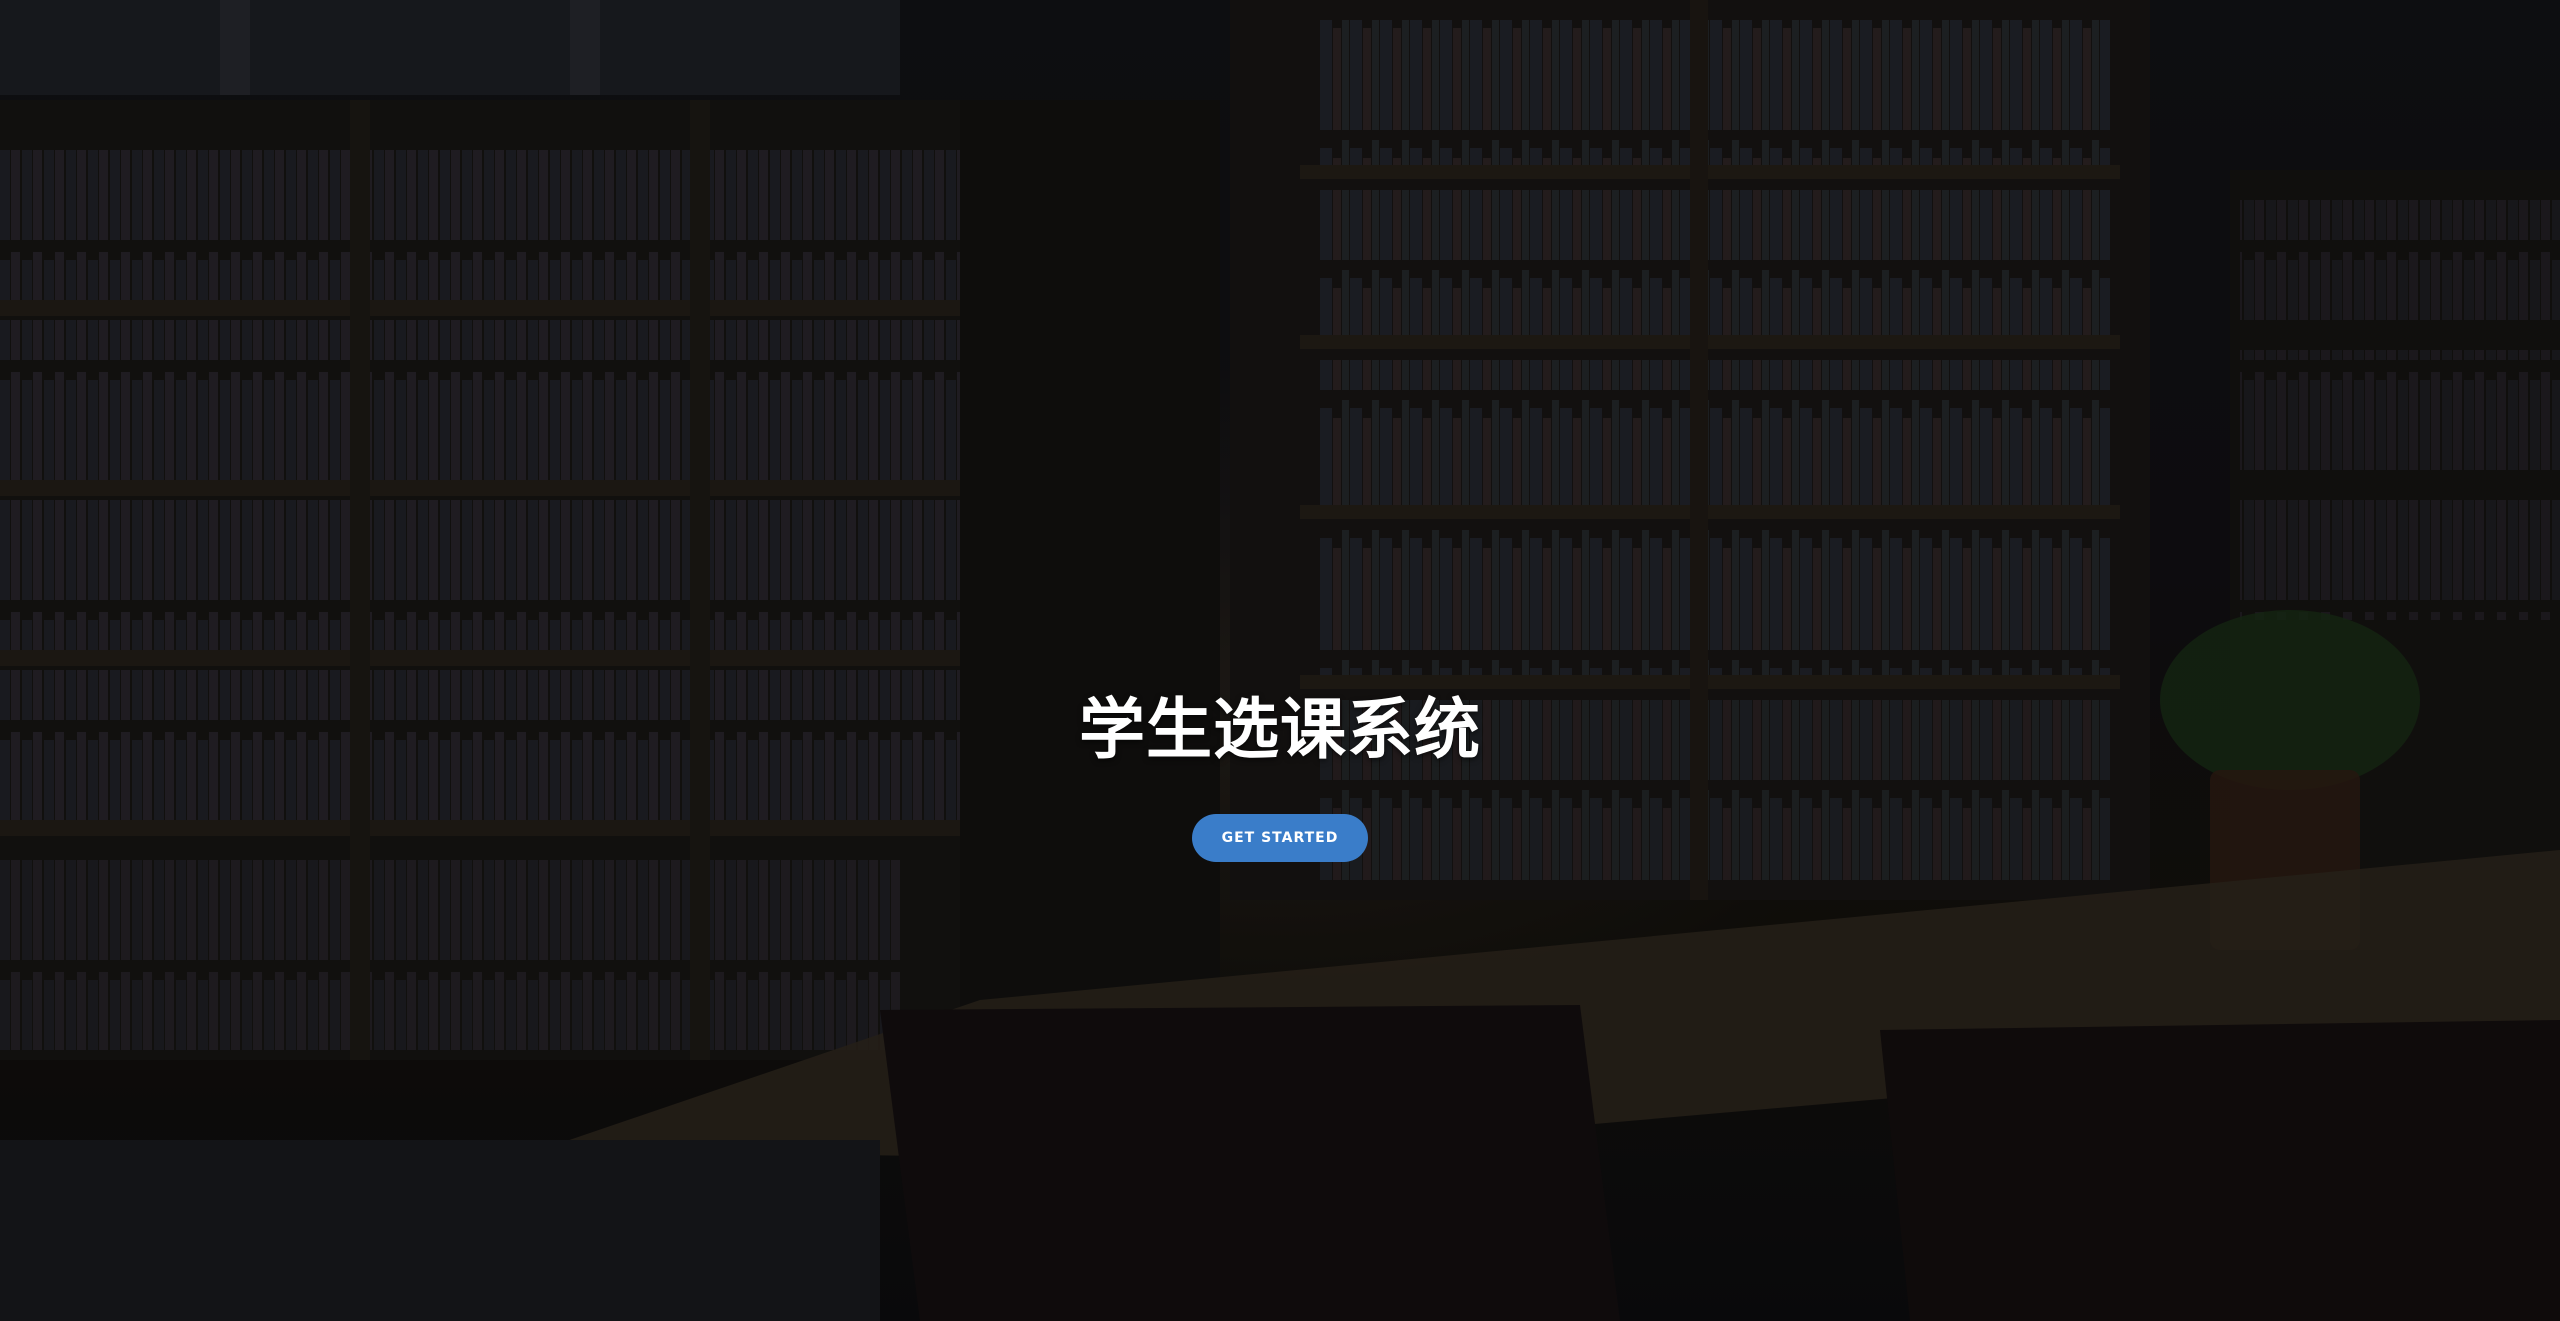 Image resolution: width=2560 pixels, height=1321 pixels. I want to click on hero-content: 学生选课系统 GET STARTED, so click(1280, 776).